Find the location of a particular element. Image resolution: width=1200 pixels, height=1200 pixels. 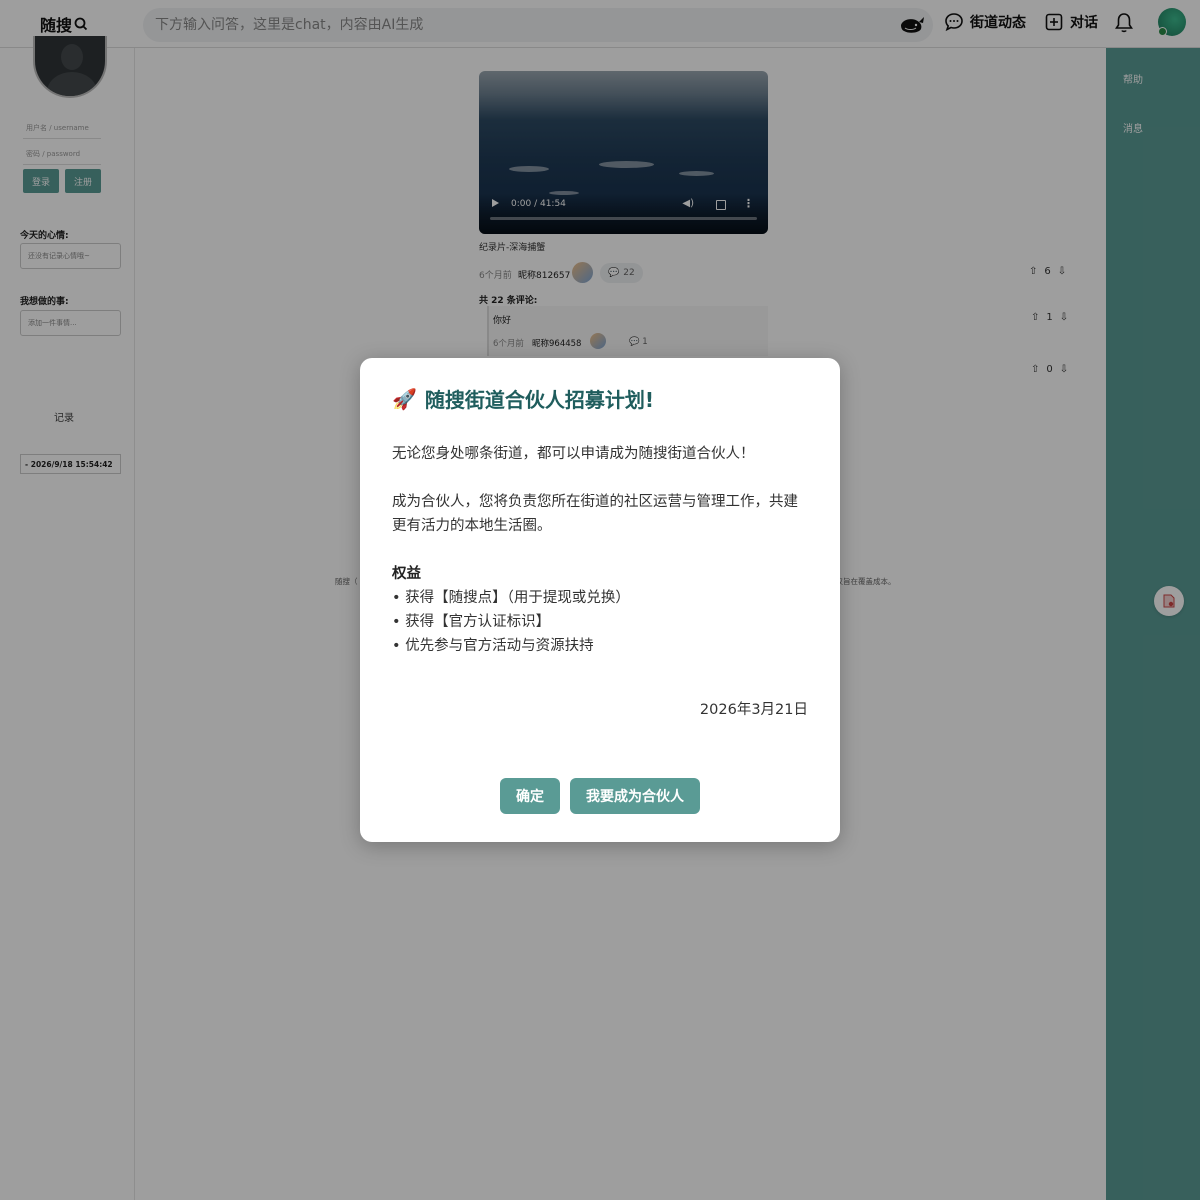

dialog-paragraph-role: 成为合伙人，您将负责您所在街道的社区运营与管理工作，共建更有活力的本地生活圈。 is located at coordinates (595, 514).